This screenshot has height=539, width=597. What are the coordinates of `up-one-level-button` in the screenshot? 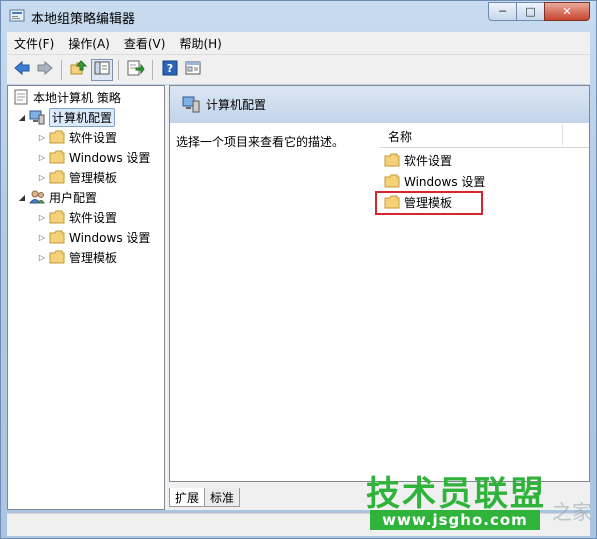 It's located at (79, 70).